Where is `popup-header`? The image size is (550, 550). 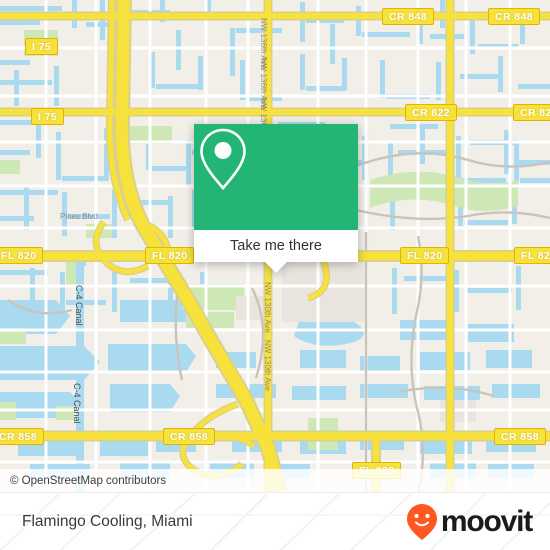
popup-header is located at coordinates (276, 177).